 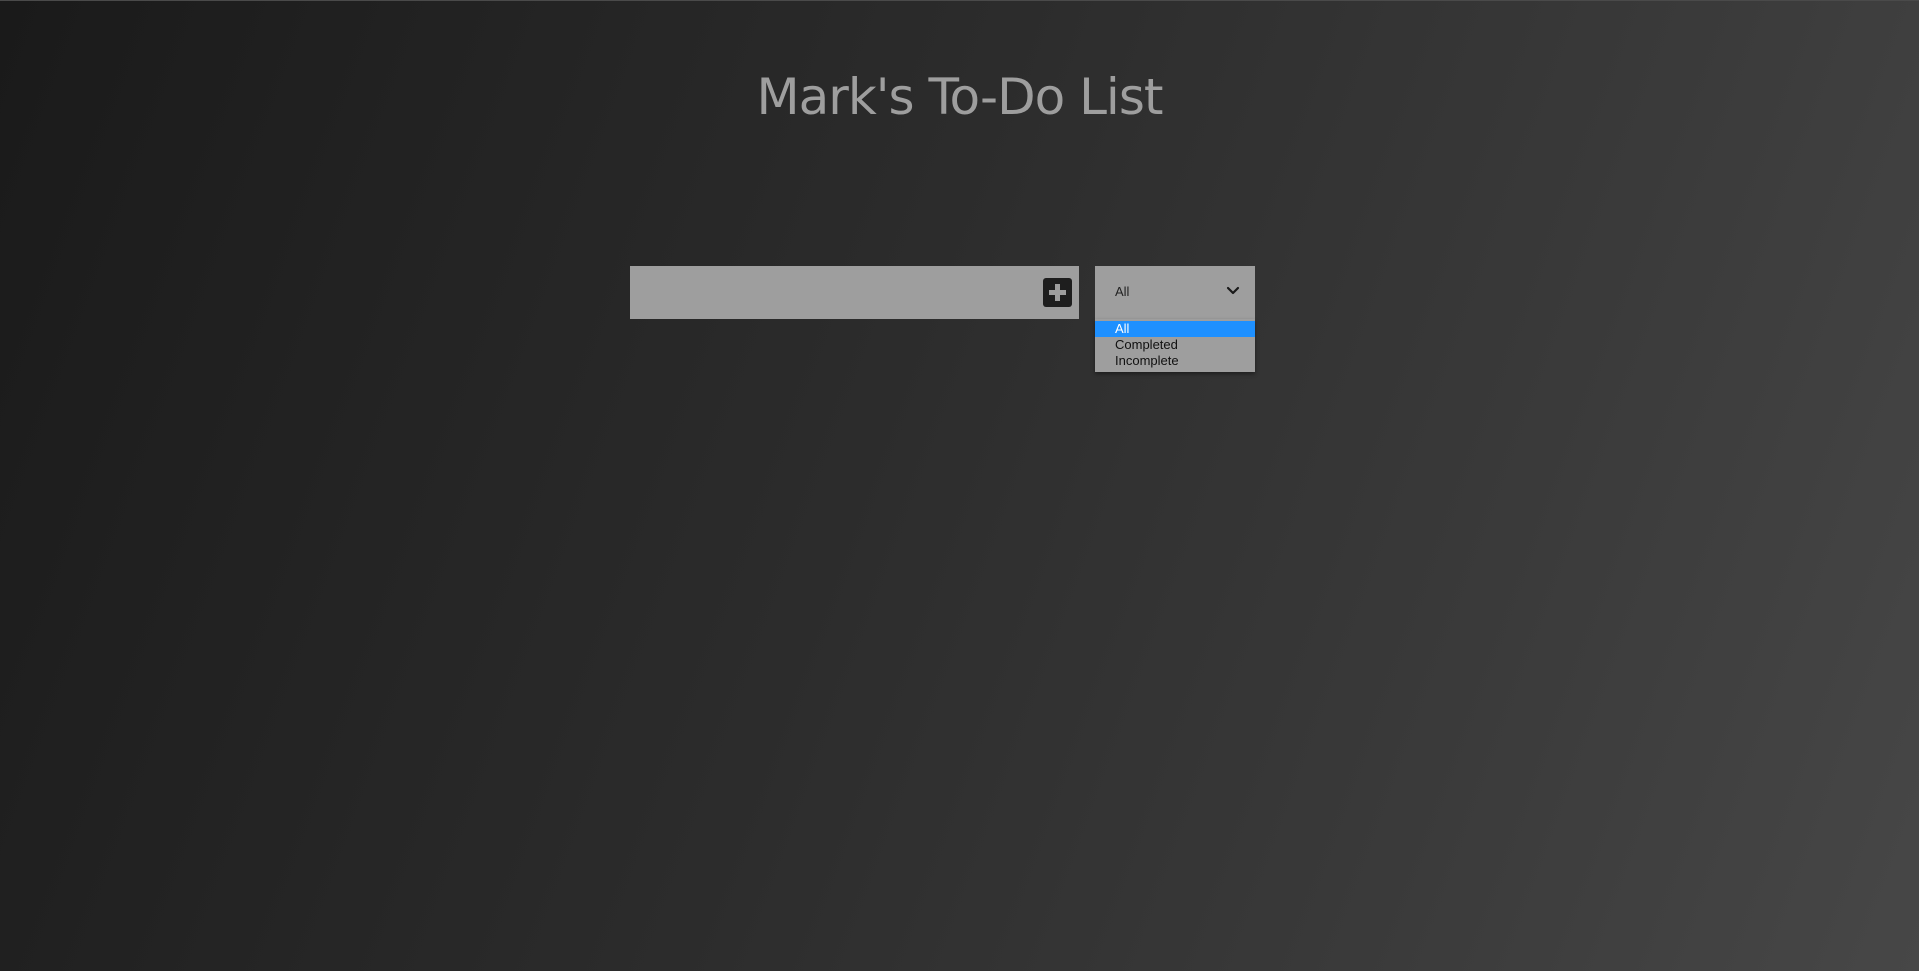 I want to click on add-todo-button, so click(x=1057, y=292).